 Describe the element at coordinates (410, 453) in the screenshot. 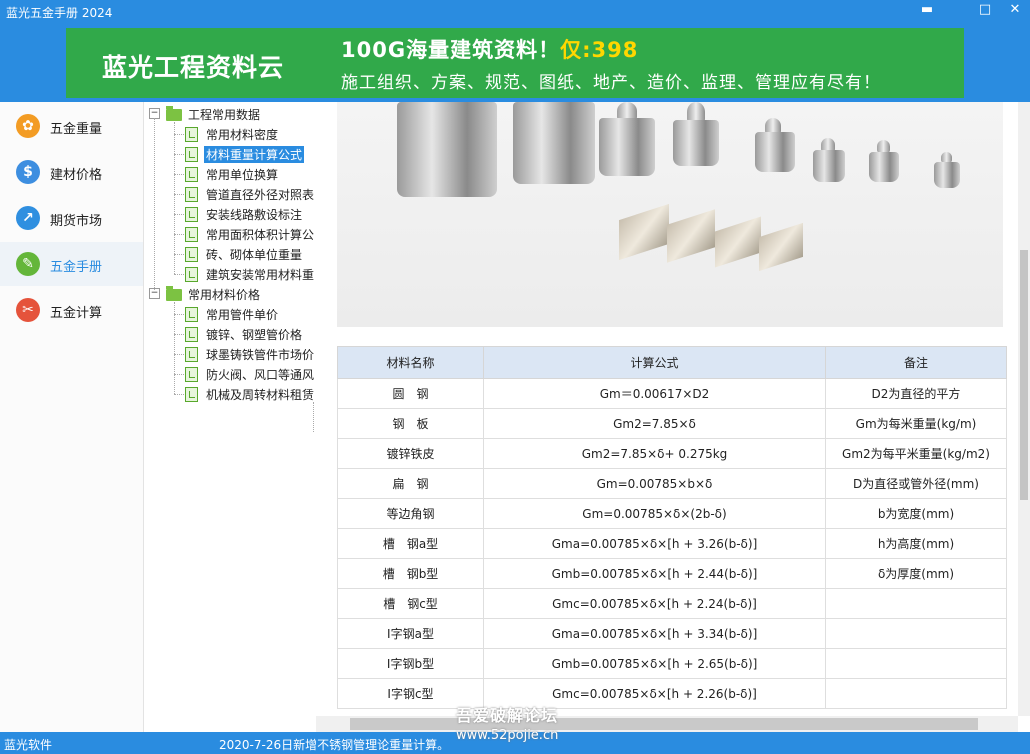

I see `material-name-cell: 镀锌铁皮` at that location.